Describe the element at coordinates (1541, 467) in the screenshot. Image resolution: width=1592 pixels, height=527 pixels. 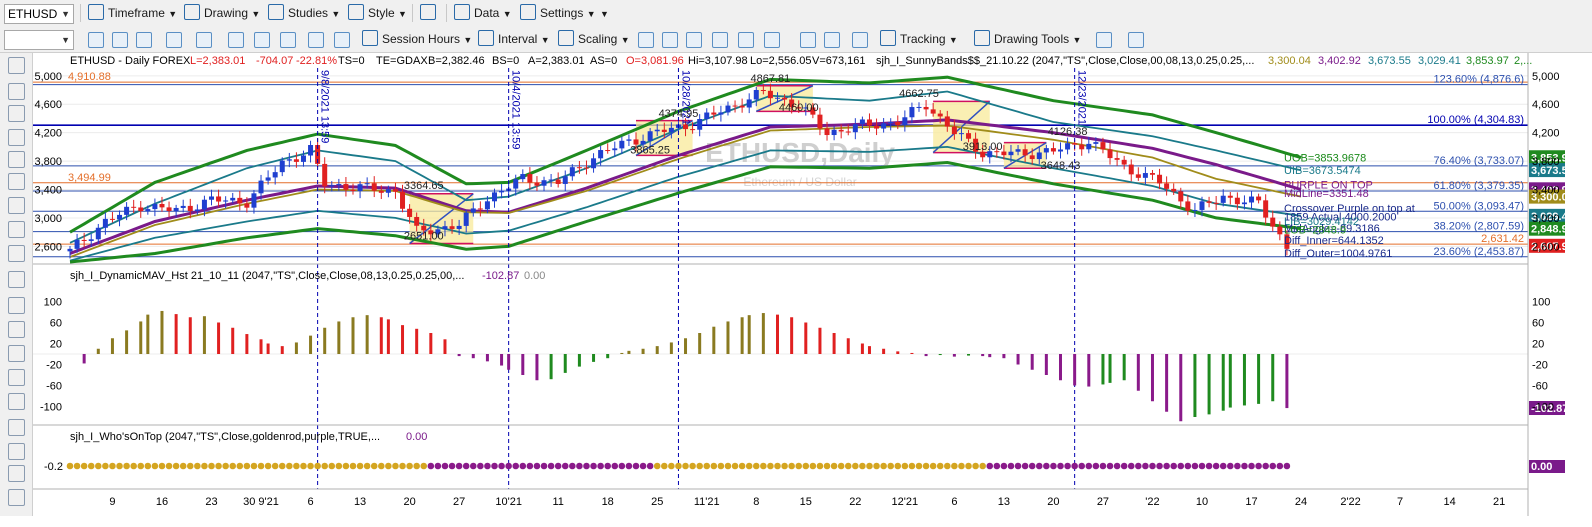
I see `whosontop-tag-text: 0.00` at that location.